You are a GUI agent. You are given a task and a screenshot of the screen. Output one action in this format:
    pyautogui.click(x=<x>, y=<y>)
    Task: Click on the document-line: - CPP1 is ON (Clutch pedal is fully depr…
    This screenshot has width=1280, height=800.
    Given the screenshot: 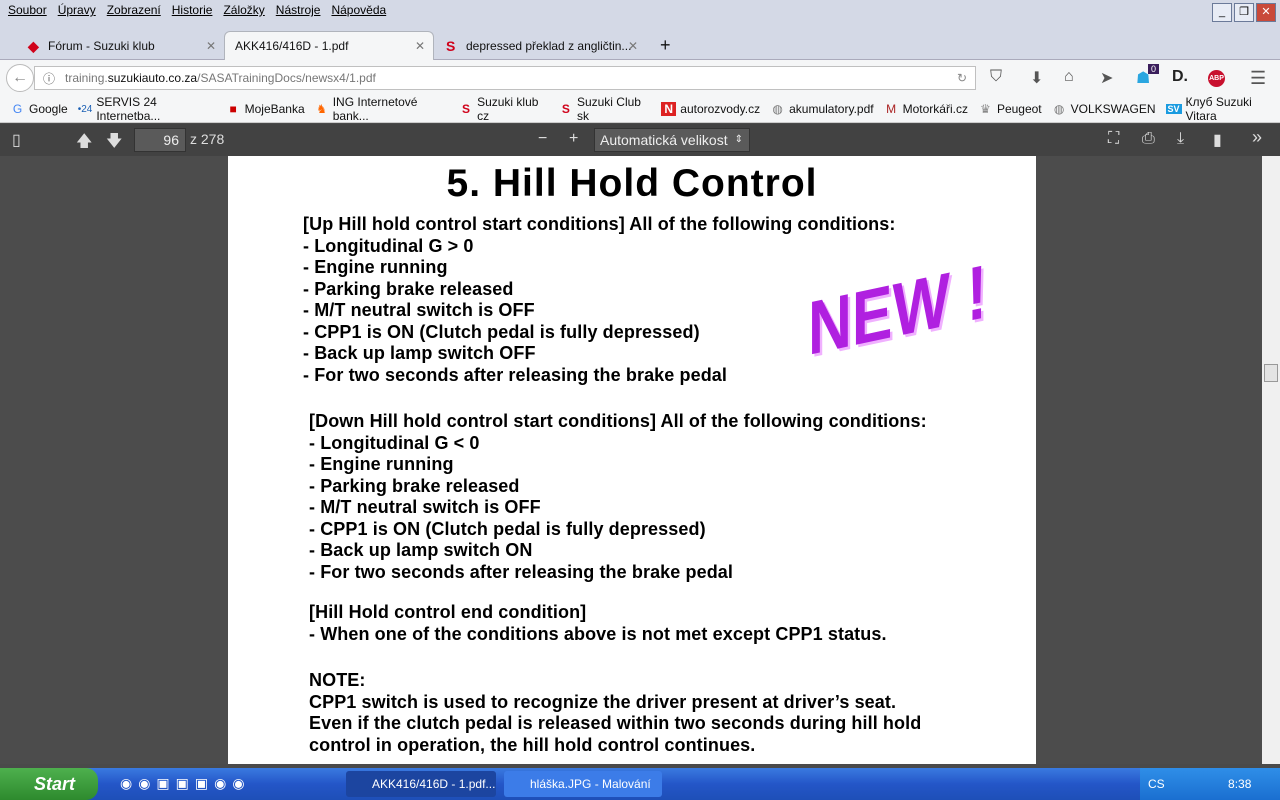 What is the action you would take?
    pyautogui.click(x=501, y=332)
    